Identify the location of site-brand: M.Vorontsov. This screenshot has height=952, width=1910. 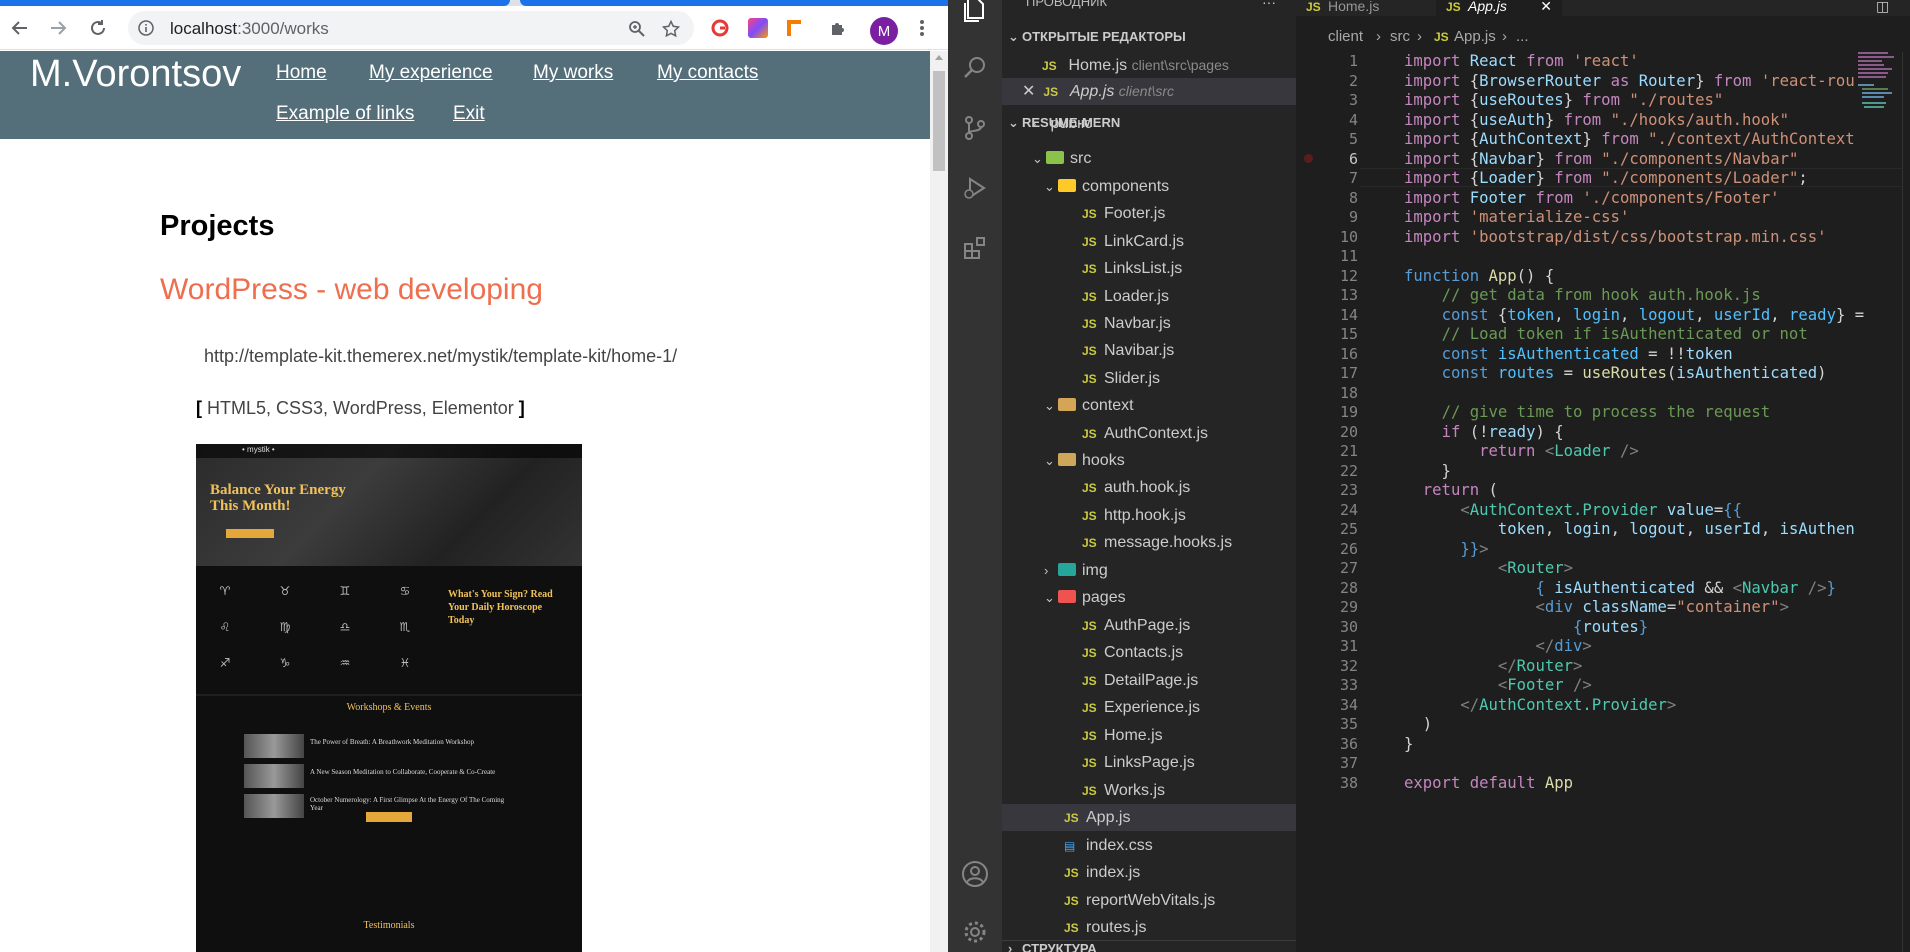
(135, 74).